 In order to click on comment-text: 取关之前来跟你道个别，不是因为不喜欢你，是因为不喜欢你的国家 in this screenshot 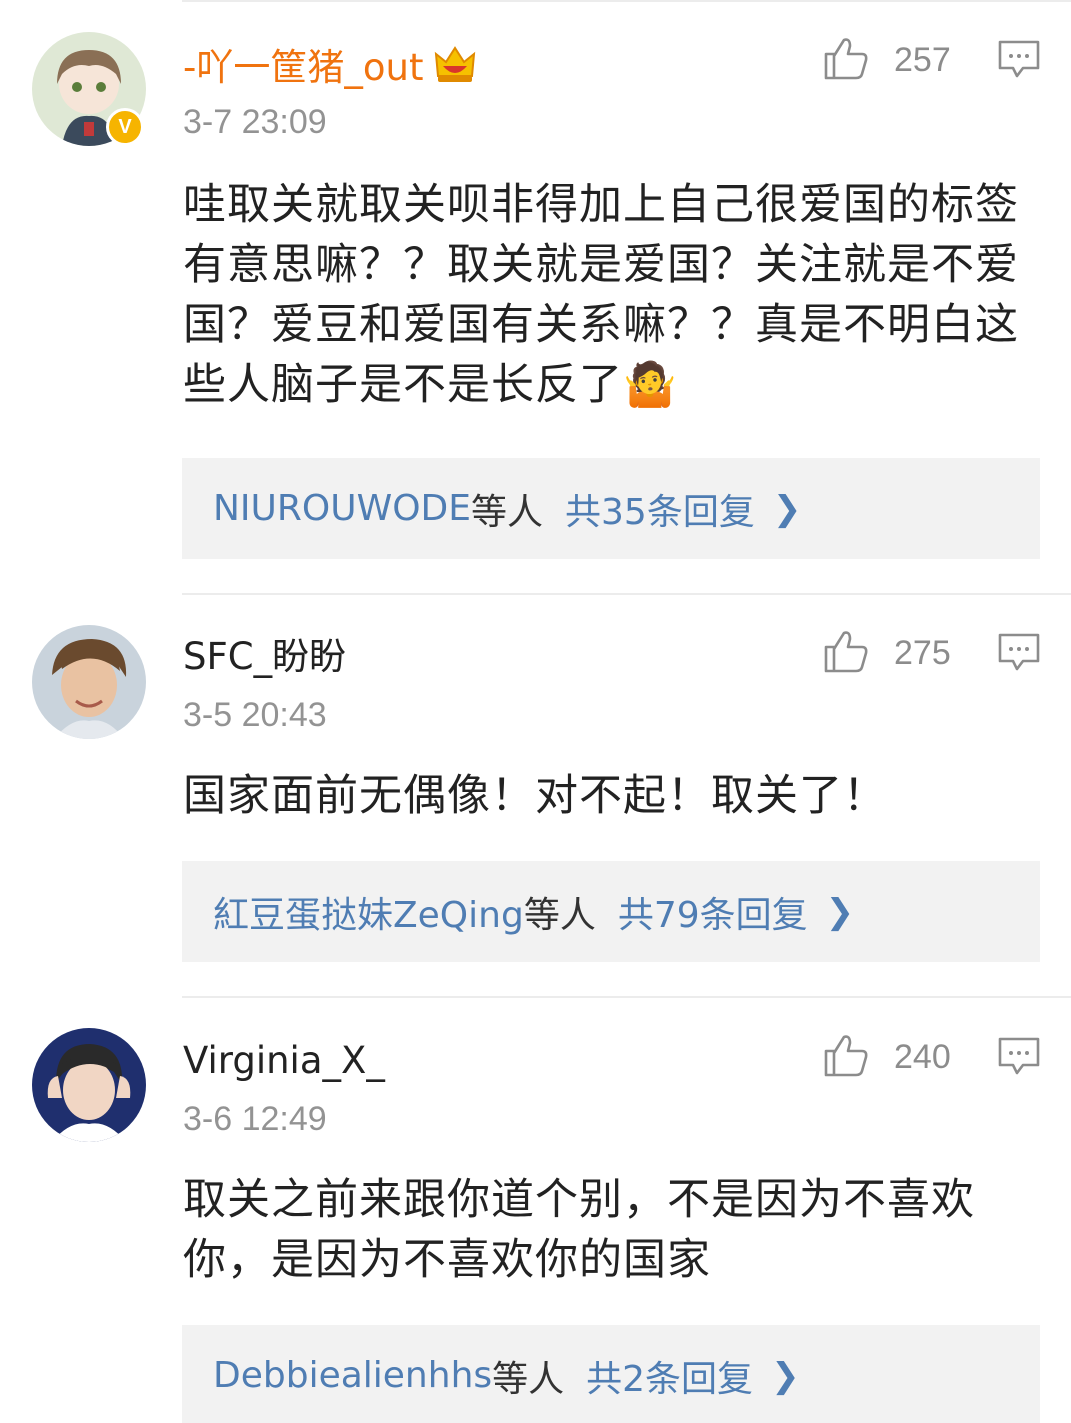, I will do `click(579, 1230)`.